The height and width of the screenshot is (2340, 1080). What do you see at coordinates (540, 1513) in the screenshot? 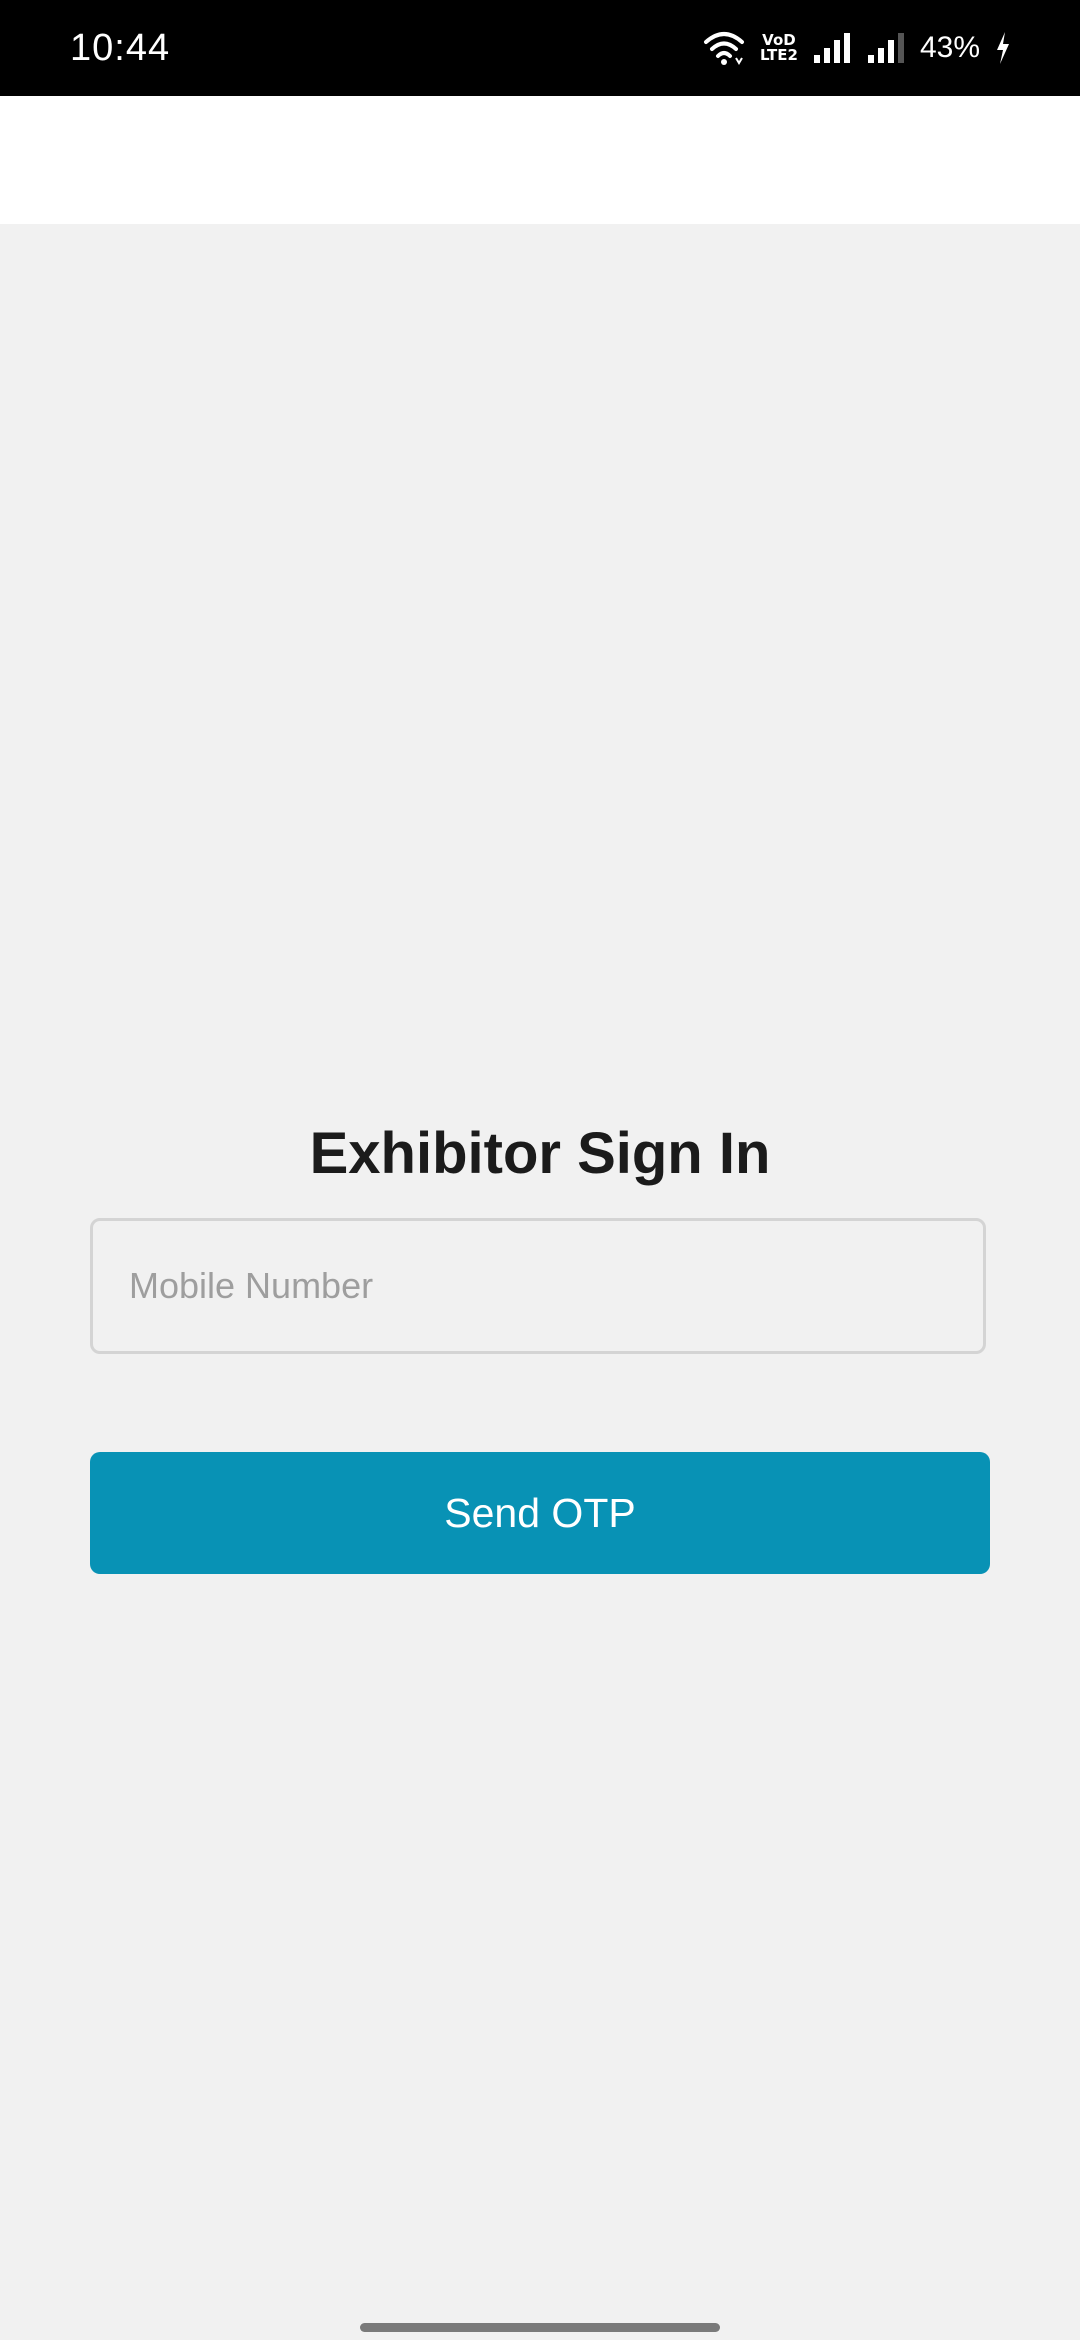
I see `send-otp-button: Send OTP` at bounding box center [540, 1513].